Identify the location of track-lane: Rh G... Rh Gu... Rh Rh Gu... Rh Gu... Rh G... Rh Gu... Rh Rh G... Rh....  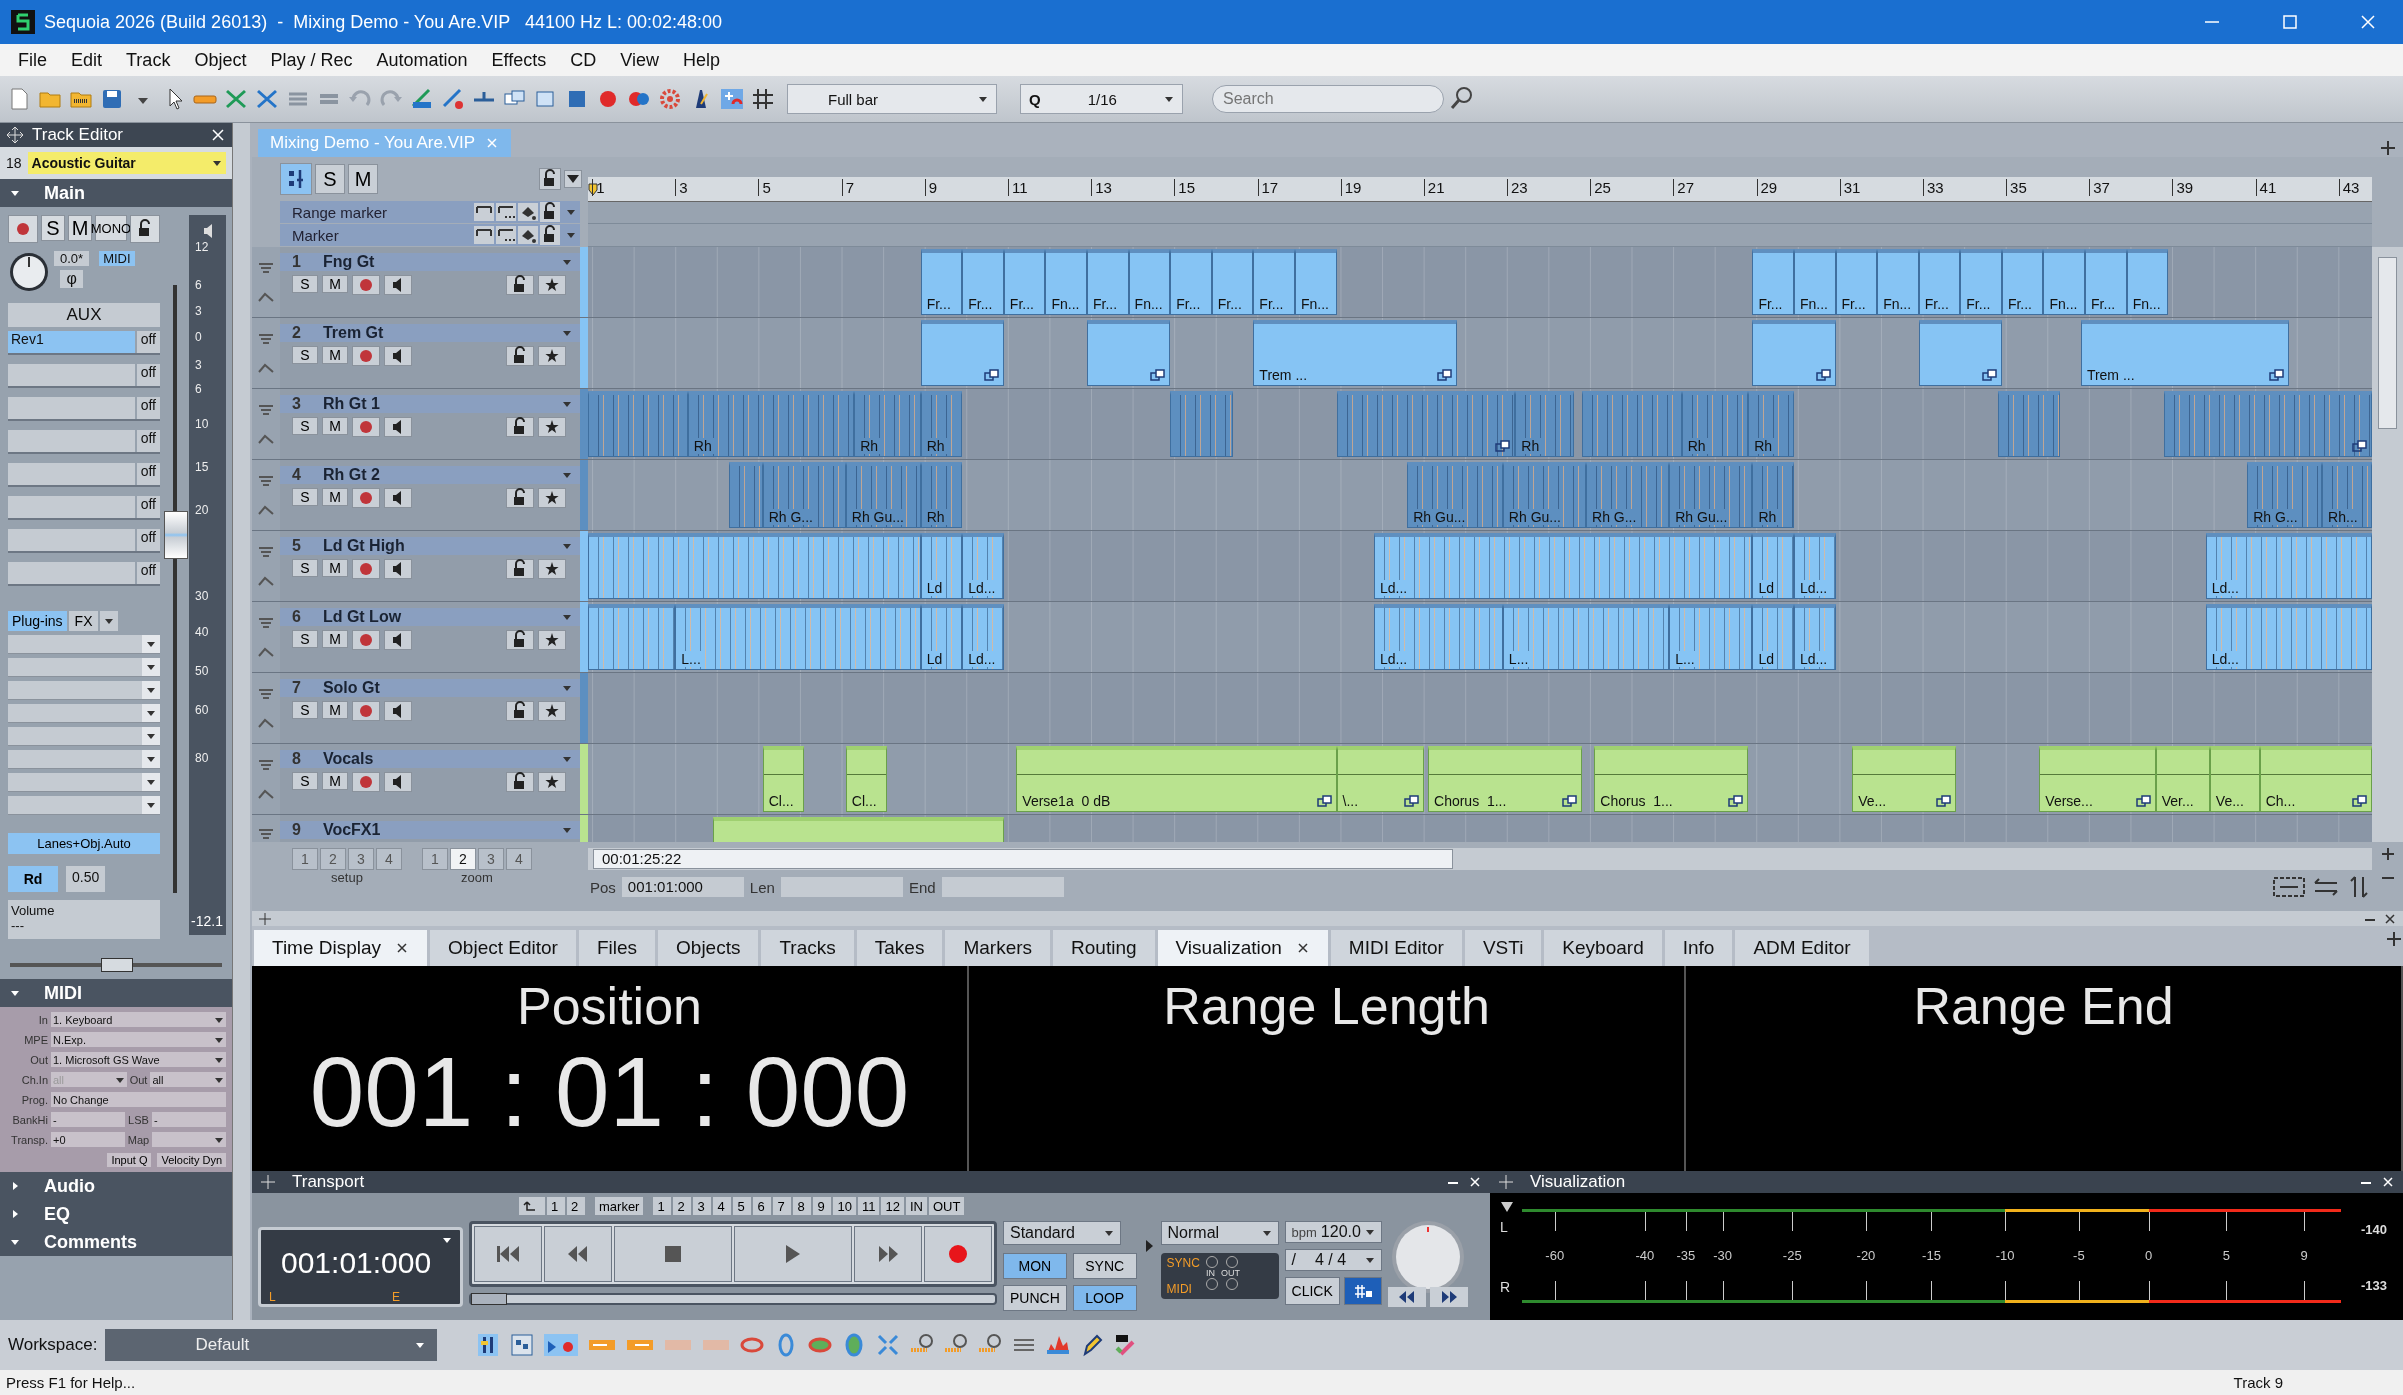
(1480, 495).